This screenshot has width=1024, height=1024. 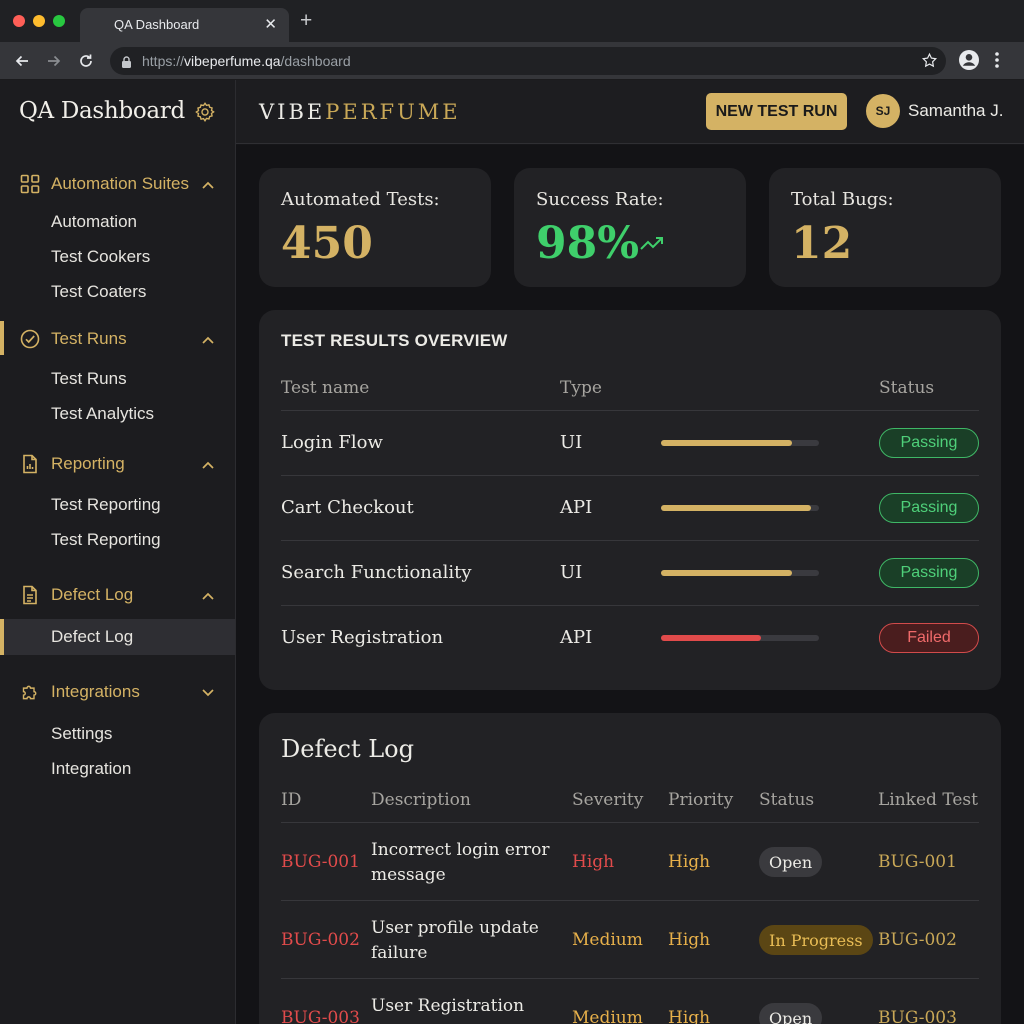 I want to click on tab-close-icon: ✕, so click(x=270, y=24).